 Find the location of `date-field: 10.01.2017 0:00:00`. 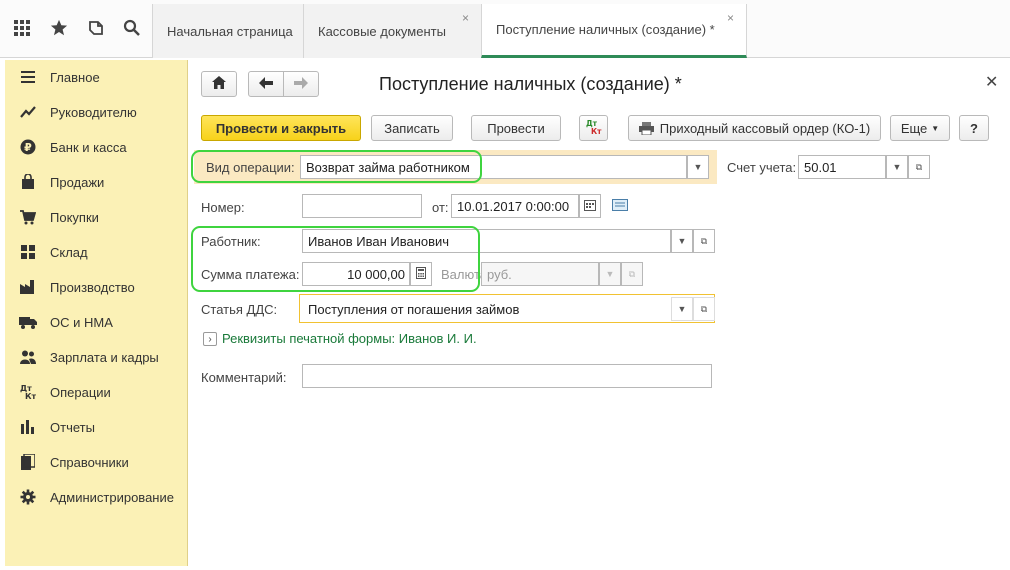

date-field: 10.01.2017 0:00:00 is located at coordinates (515, 206).